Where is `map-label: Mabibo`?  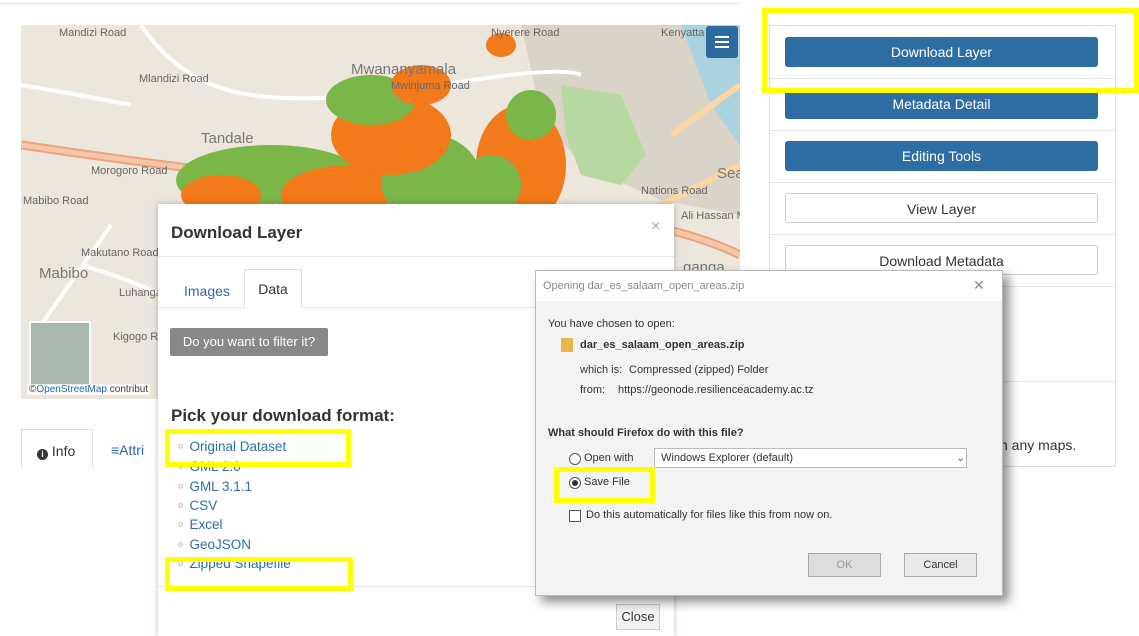
map-label: Mabibo is located at coordinates (64, 273).